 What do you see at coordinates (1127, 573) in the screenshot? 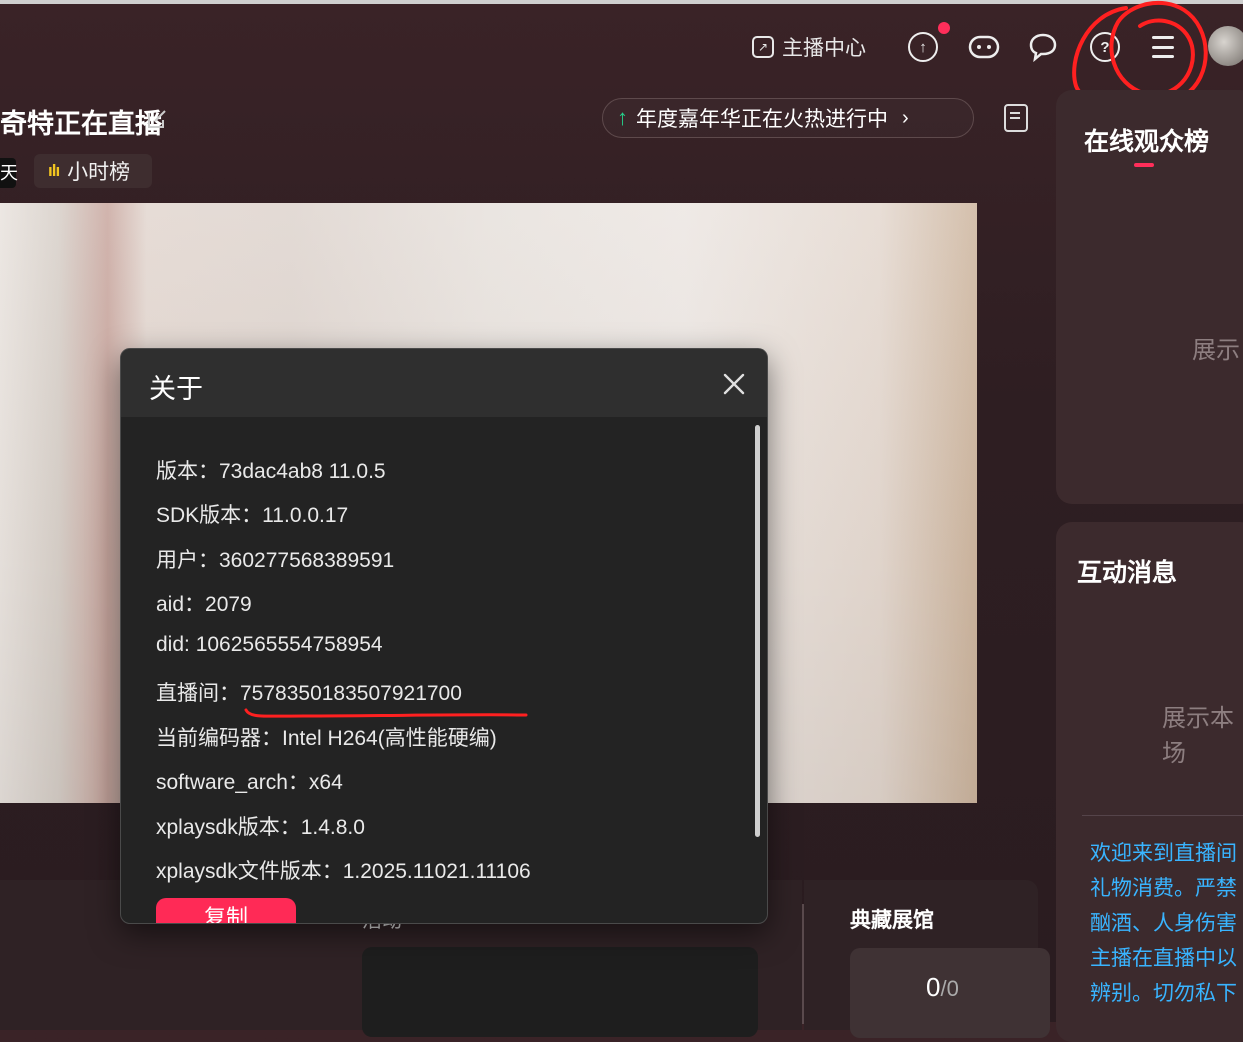
I see `interaction-title: 互动消息` at bounding box center [1127, 573].